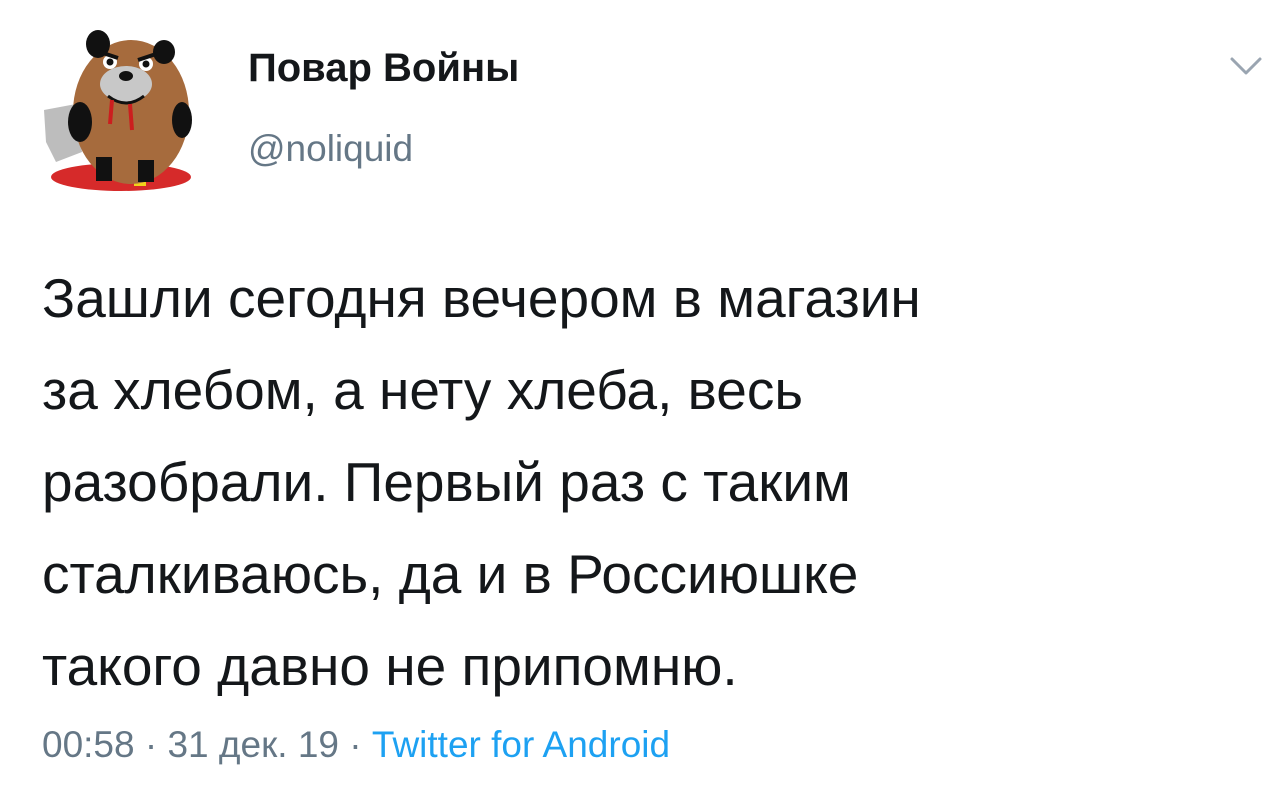  I want to click on tweet-text-line: такого давно не припомню., so click(390, 666).